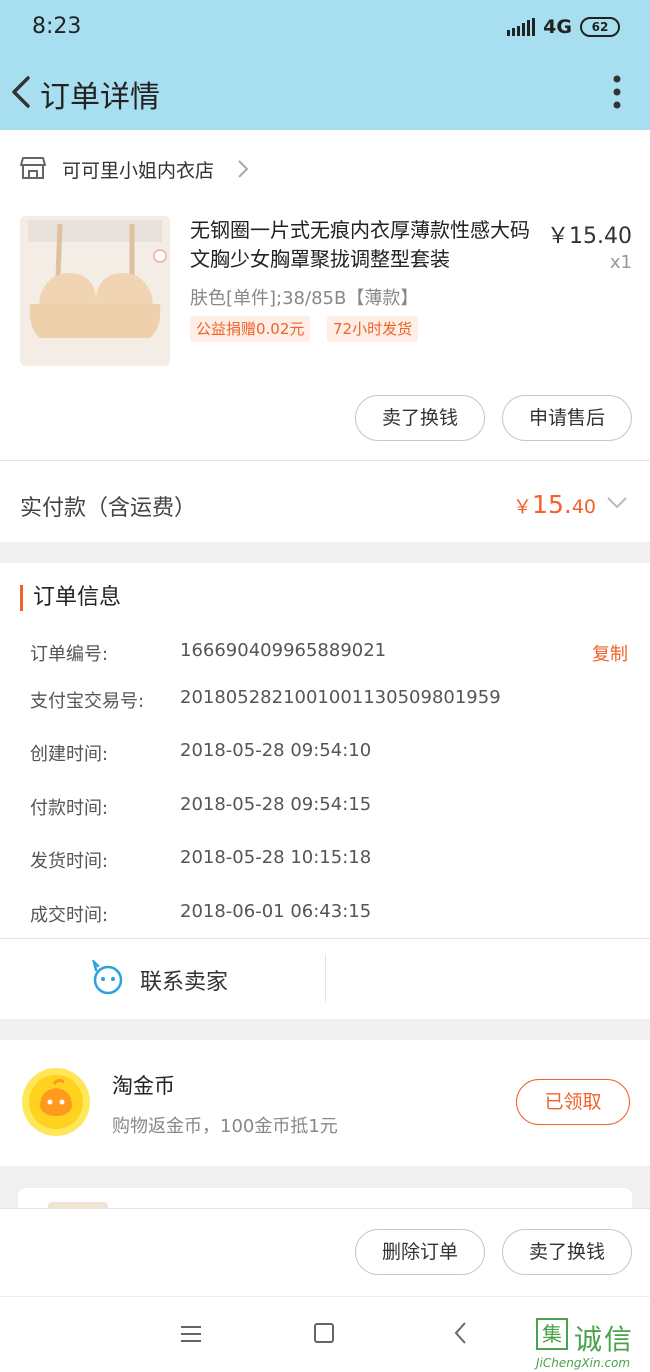 This screenshot has width=650, height=1372. I want to click on back-arrow-icon, so click(23, 92).